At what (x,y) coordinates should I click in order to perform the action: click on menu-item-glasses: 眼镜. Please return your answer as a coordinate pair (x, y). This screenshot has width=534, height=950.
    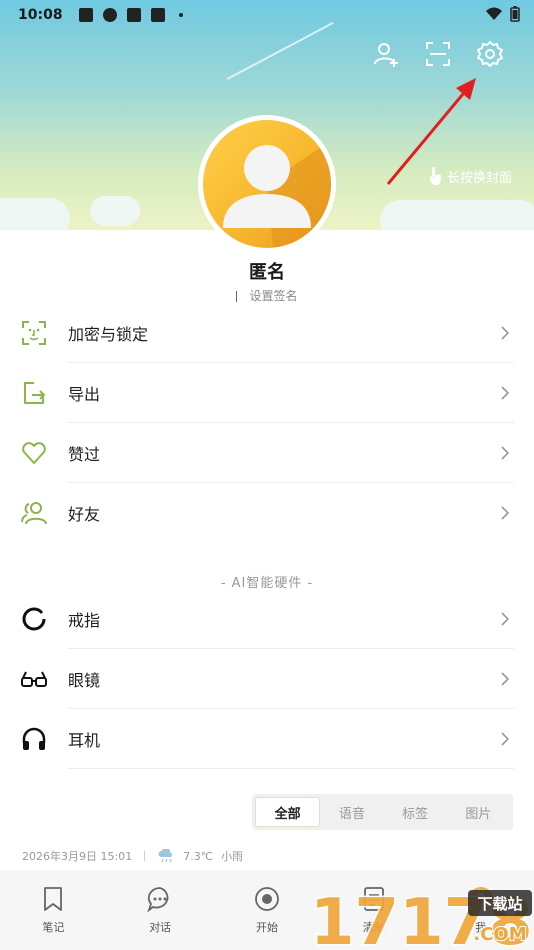
    Looking at the image, I should click on (267, 679).